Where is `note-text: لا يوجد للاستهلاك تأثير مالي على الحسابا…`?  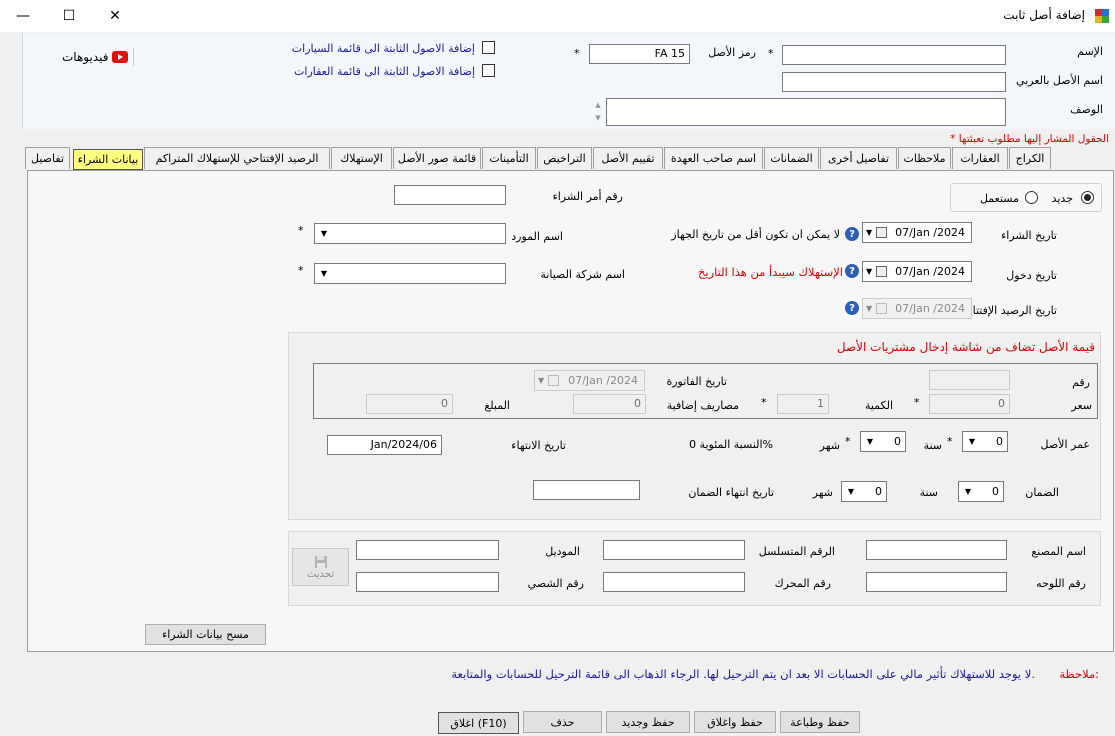 note-text: لا يوجد للاستهلاك تأثير مالي على الحسابا… is located at coordinates (743, 674).